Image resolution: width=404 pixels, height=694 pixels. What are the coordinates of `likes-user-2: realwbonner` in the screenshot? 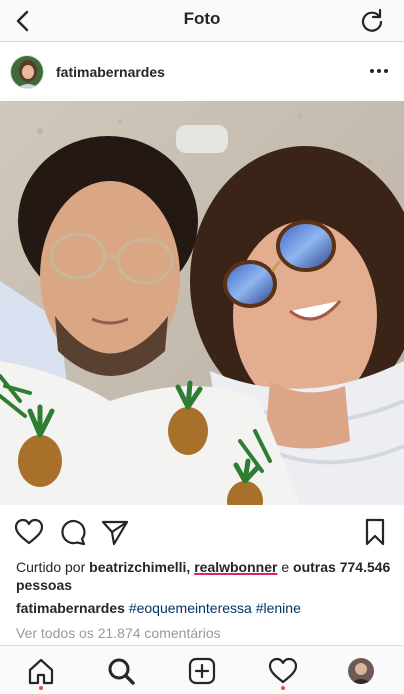 It's located at (235, 567).